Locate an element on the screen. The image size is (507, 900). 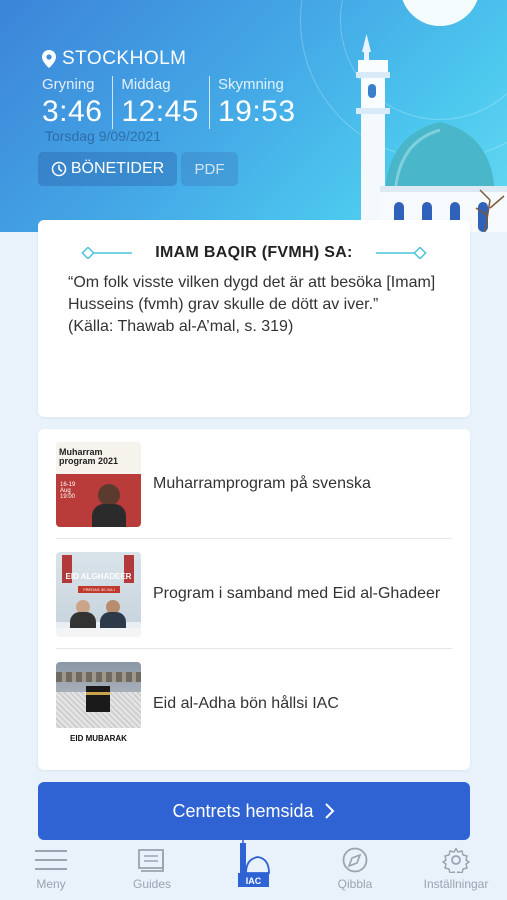
list-item: EID MUBARAK Eid al-Adha bön hållsi IAC is located at coordinates (254, 704).